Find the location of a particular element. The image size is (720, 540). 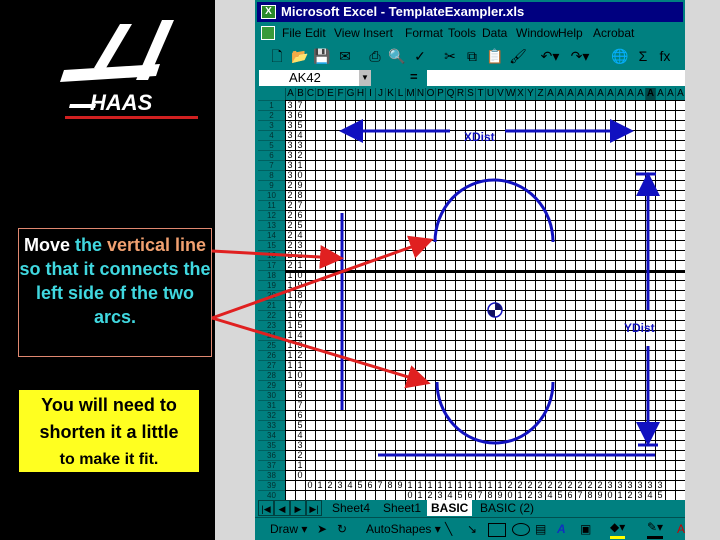

bottom-arc is located at coordinates (495, 413).